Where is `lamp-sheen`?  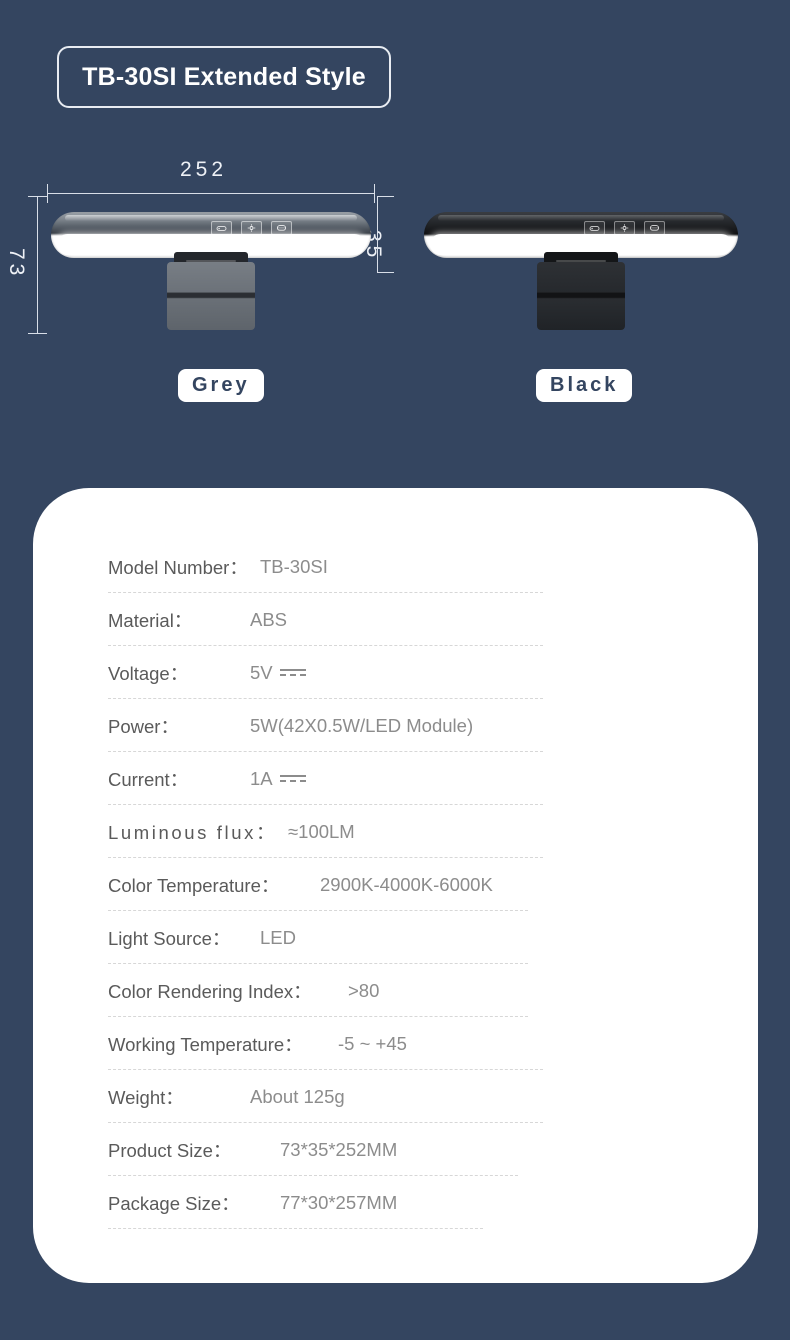
lamp-sheen is located at coordinates (581, 218).